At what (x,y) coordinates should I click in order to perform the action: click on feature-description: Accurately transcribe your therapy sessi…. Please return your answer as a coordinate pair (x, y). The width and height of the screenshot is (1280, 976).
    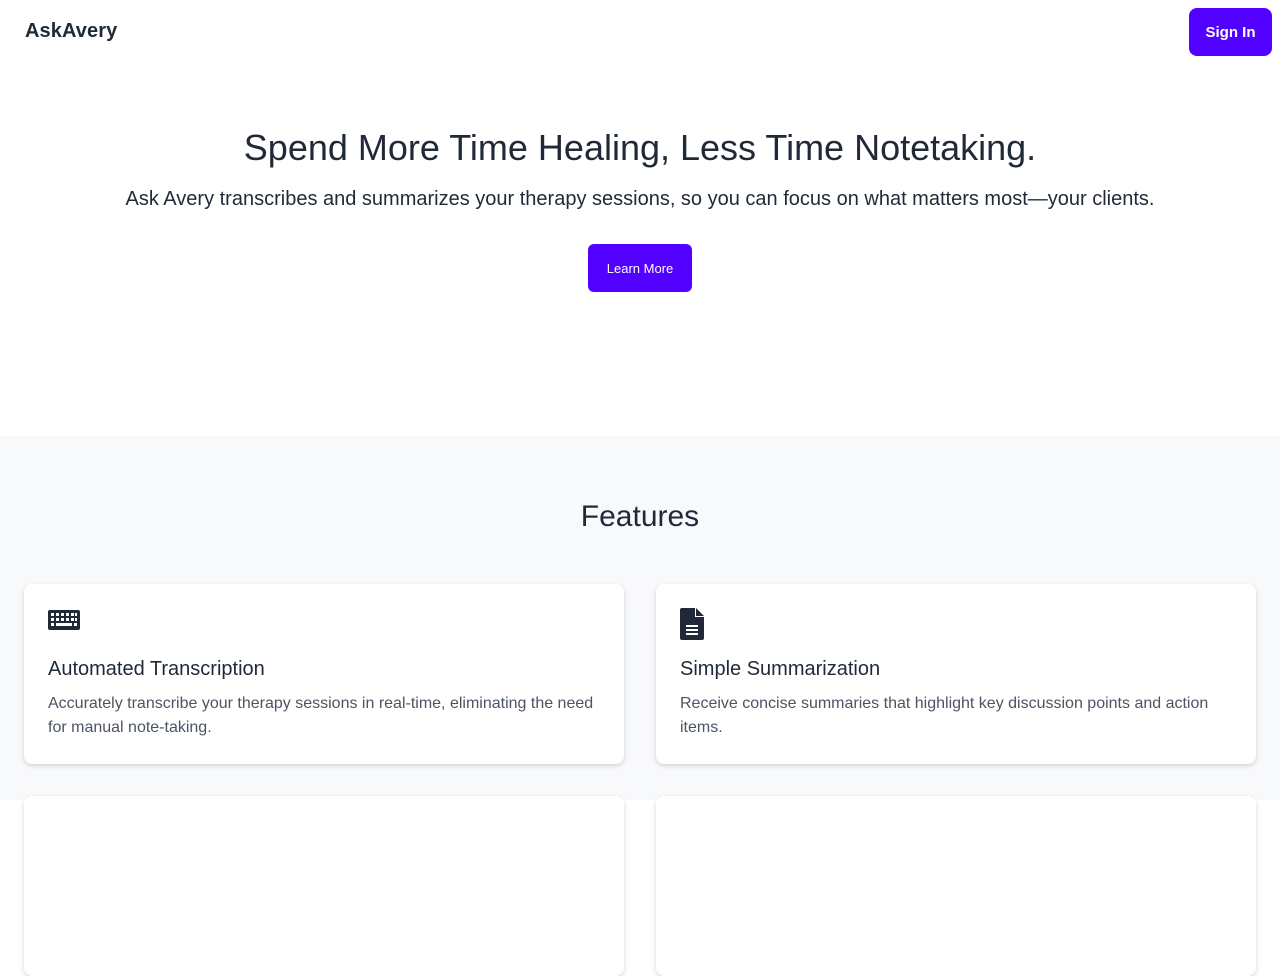
    Looking at the image, I should click on (321, 715).